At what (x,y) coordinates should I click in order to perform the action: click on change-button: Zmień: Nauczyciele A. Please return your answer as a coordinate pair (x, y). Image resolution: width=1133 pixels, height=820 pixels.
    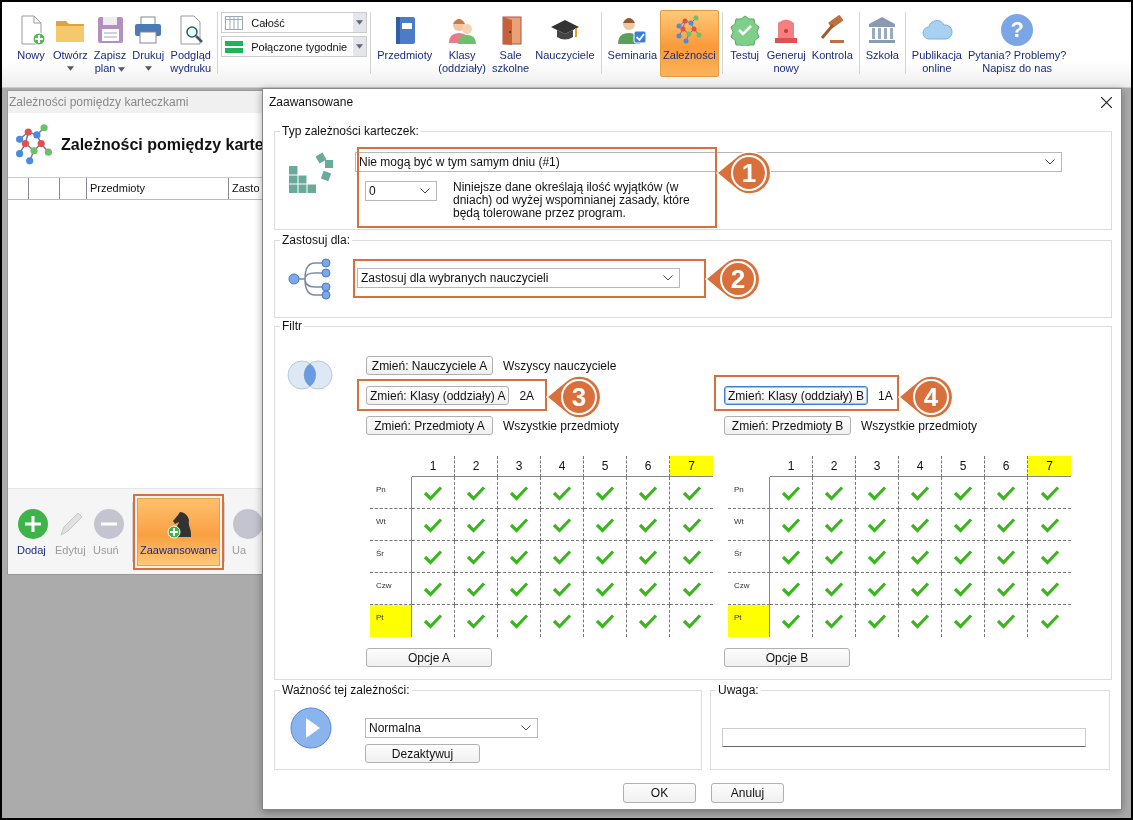
    Looking at the image, I should click on (429, 365).